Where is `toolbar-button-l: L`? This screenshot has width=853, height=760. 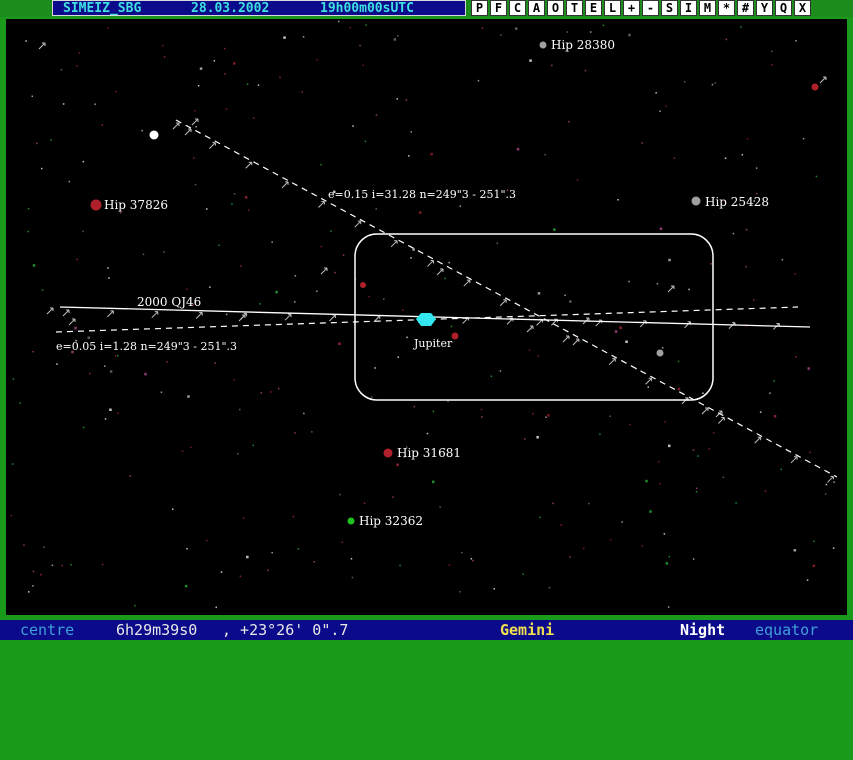
toolbar-button-l: L is located at coordinates (612, 8).